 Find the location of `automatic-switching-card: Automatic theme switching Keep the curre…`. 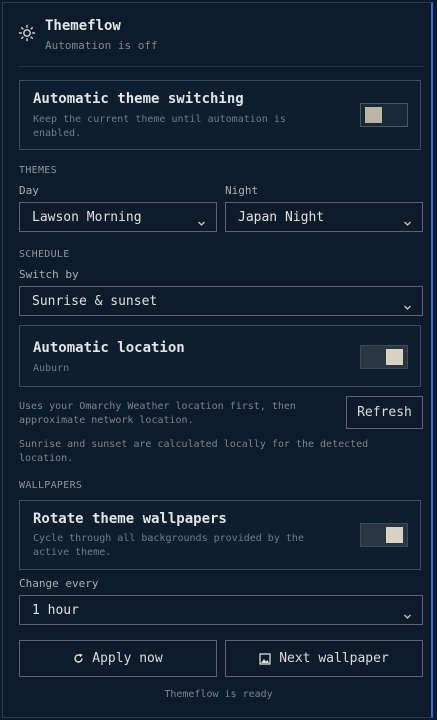

automatic-switching-card: Automatic theme switching Keep the curre… is located at coordinates (220, 115).